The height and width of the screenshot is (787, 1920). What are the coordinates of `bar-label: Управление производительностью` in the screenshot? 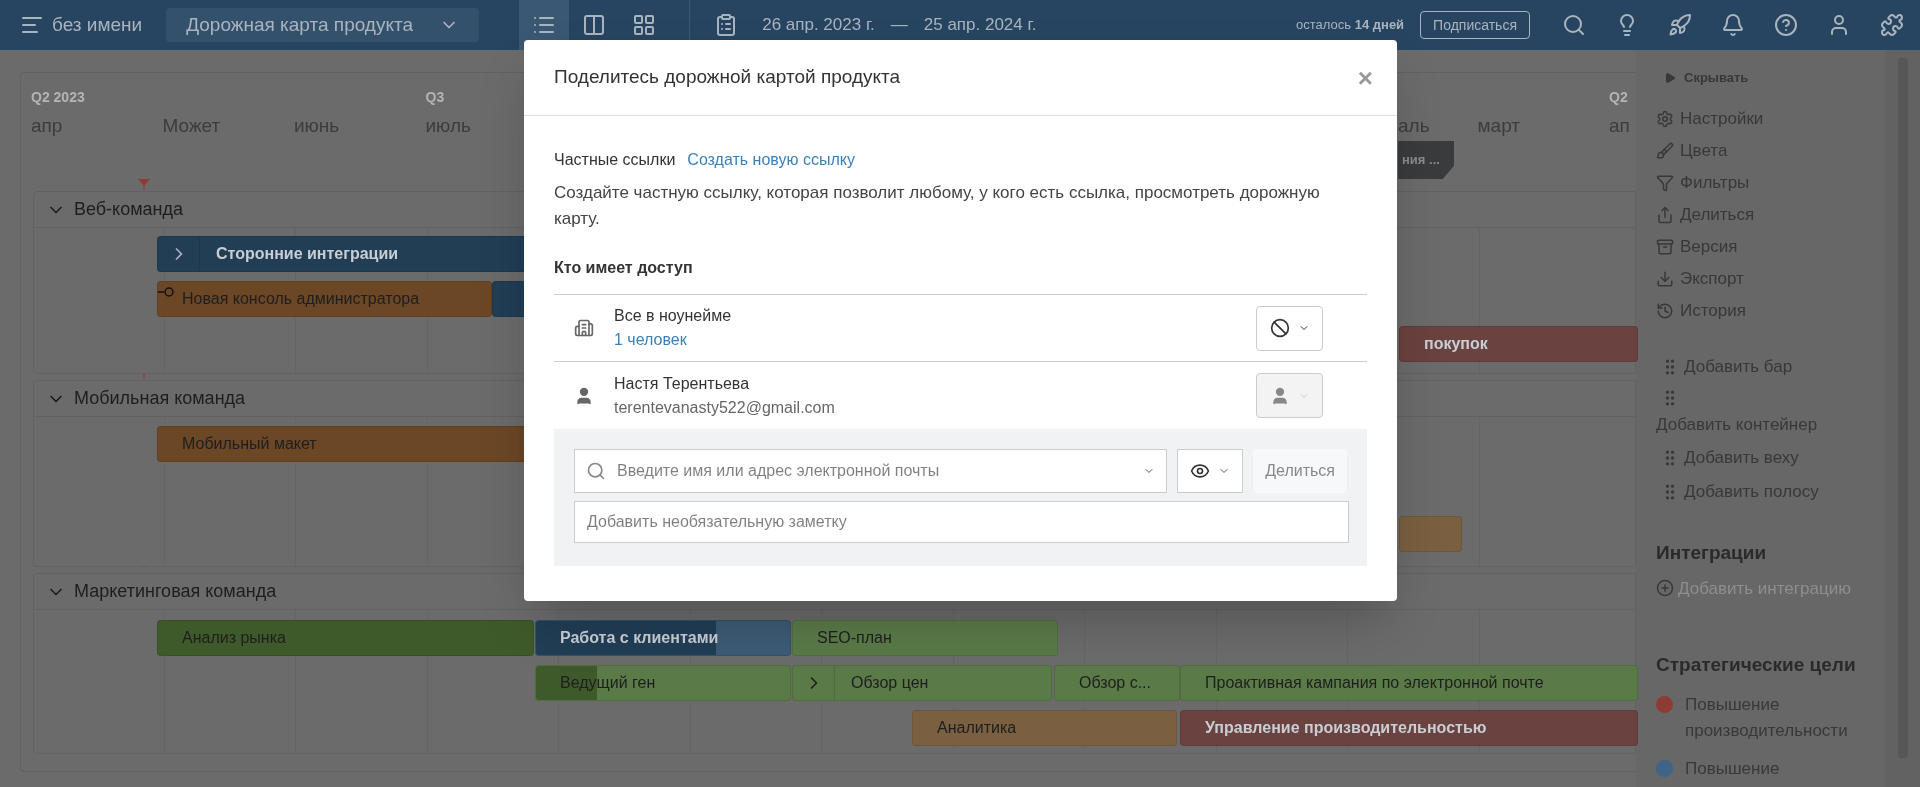 It's located at (1346, 728).